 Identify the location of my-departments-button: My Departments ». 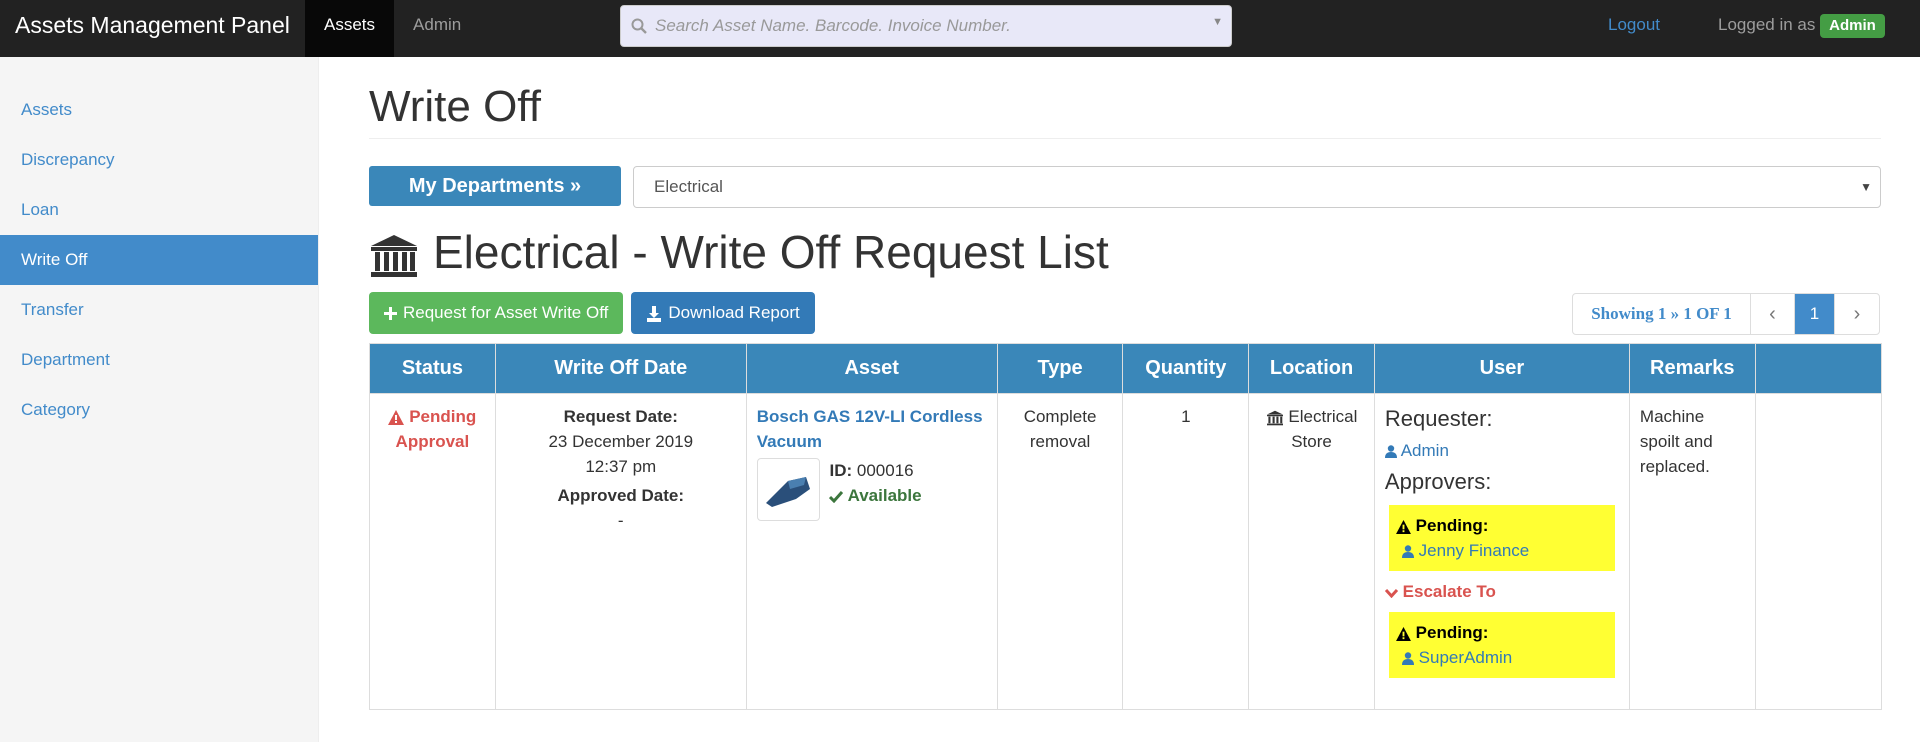
(495, 186).